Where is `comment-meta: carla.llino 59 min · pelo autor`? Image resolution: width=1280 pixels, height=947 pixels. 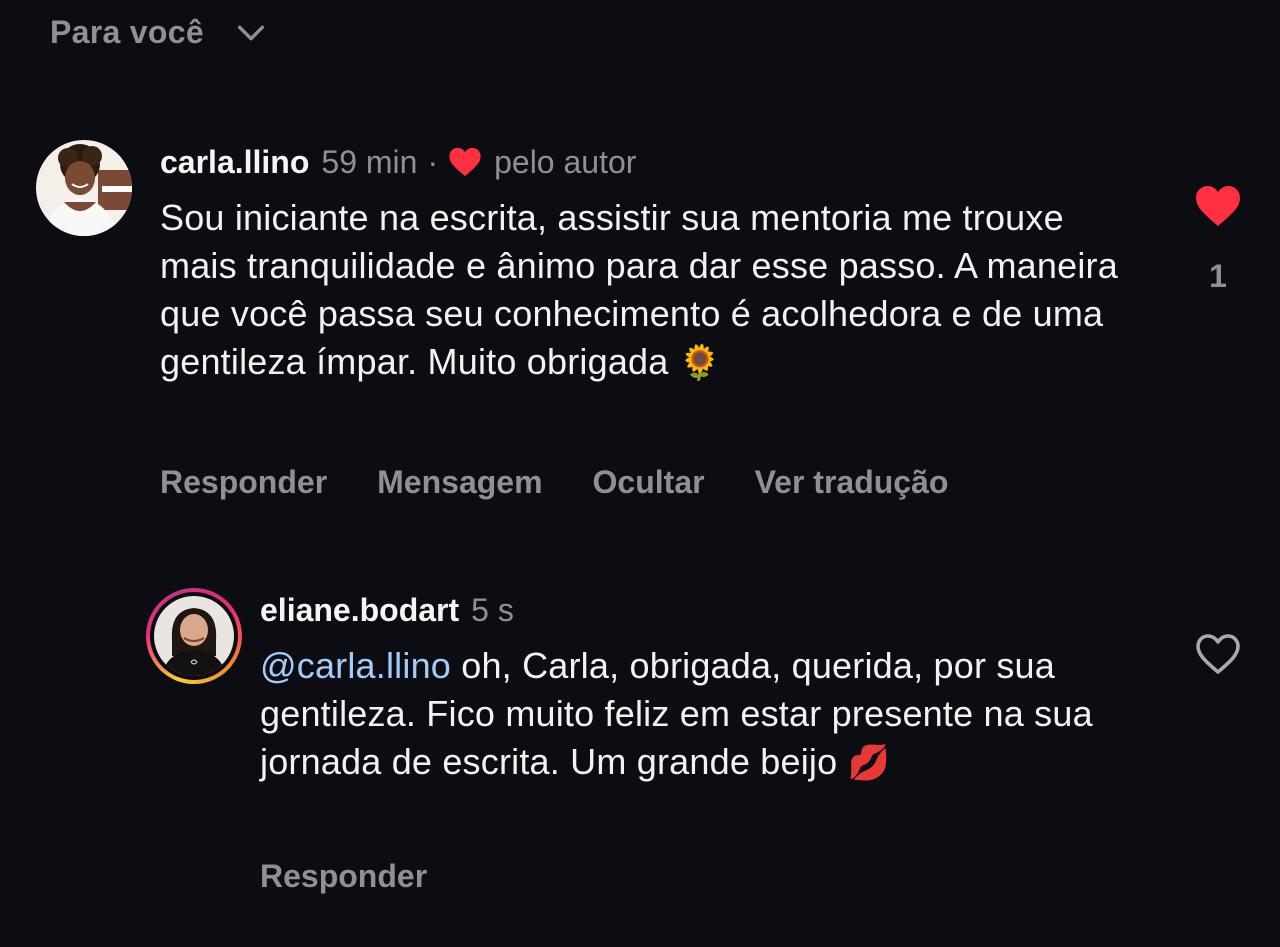 comment-meta: carla.llino 59 min · pelo autor is located at coordinates (398, 162).